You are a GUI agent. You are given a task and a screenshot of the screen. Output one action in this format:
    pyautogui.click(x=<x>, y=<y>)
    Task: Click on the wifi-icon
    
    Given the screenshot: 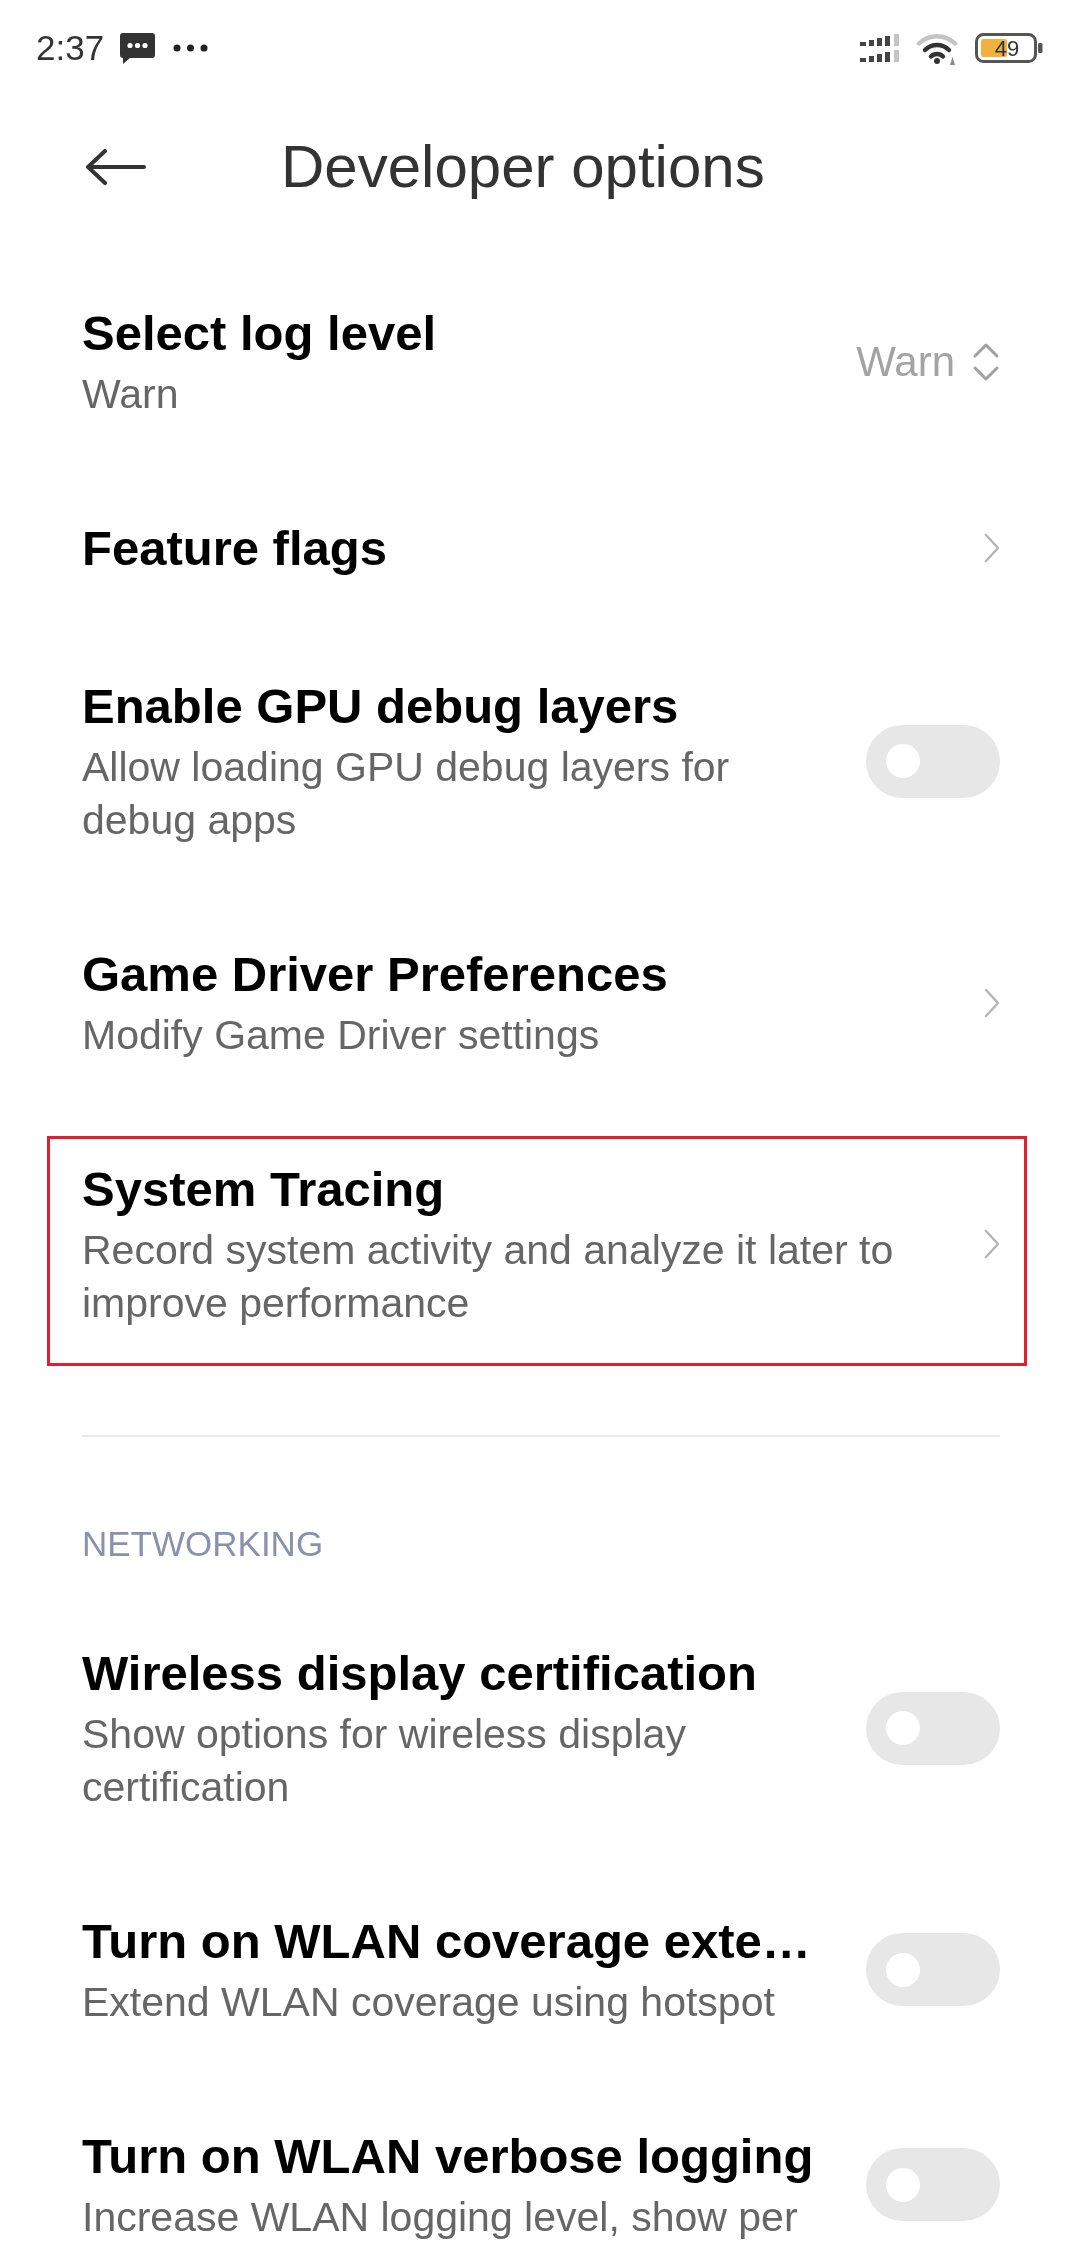 What is the action you would take?
    pyautogui.click(x=937, y=48)
    